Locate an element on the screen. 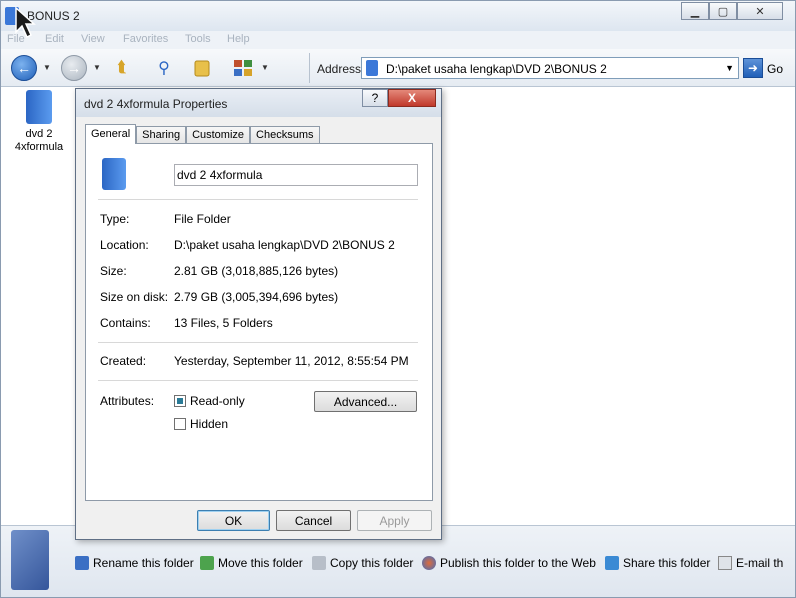 This screenshot has height=598, width=796. tab-strip: General Sharing Customize Checksums is located at coordinates (202, 134).